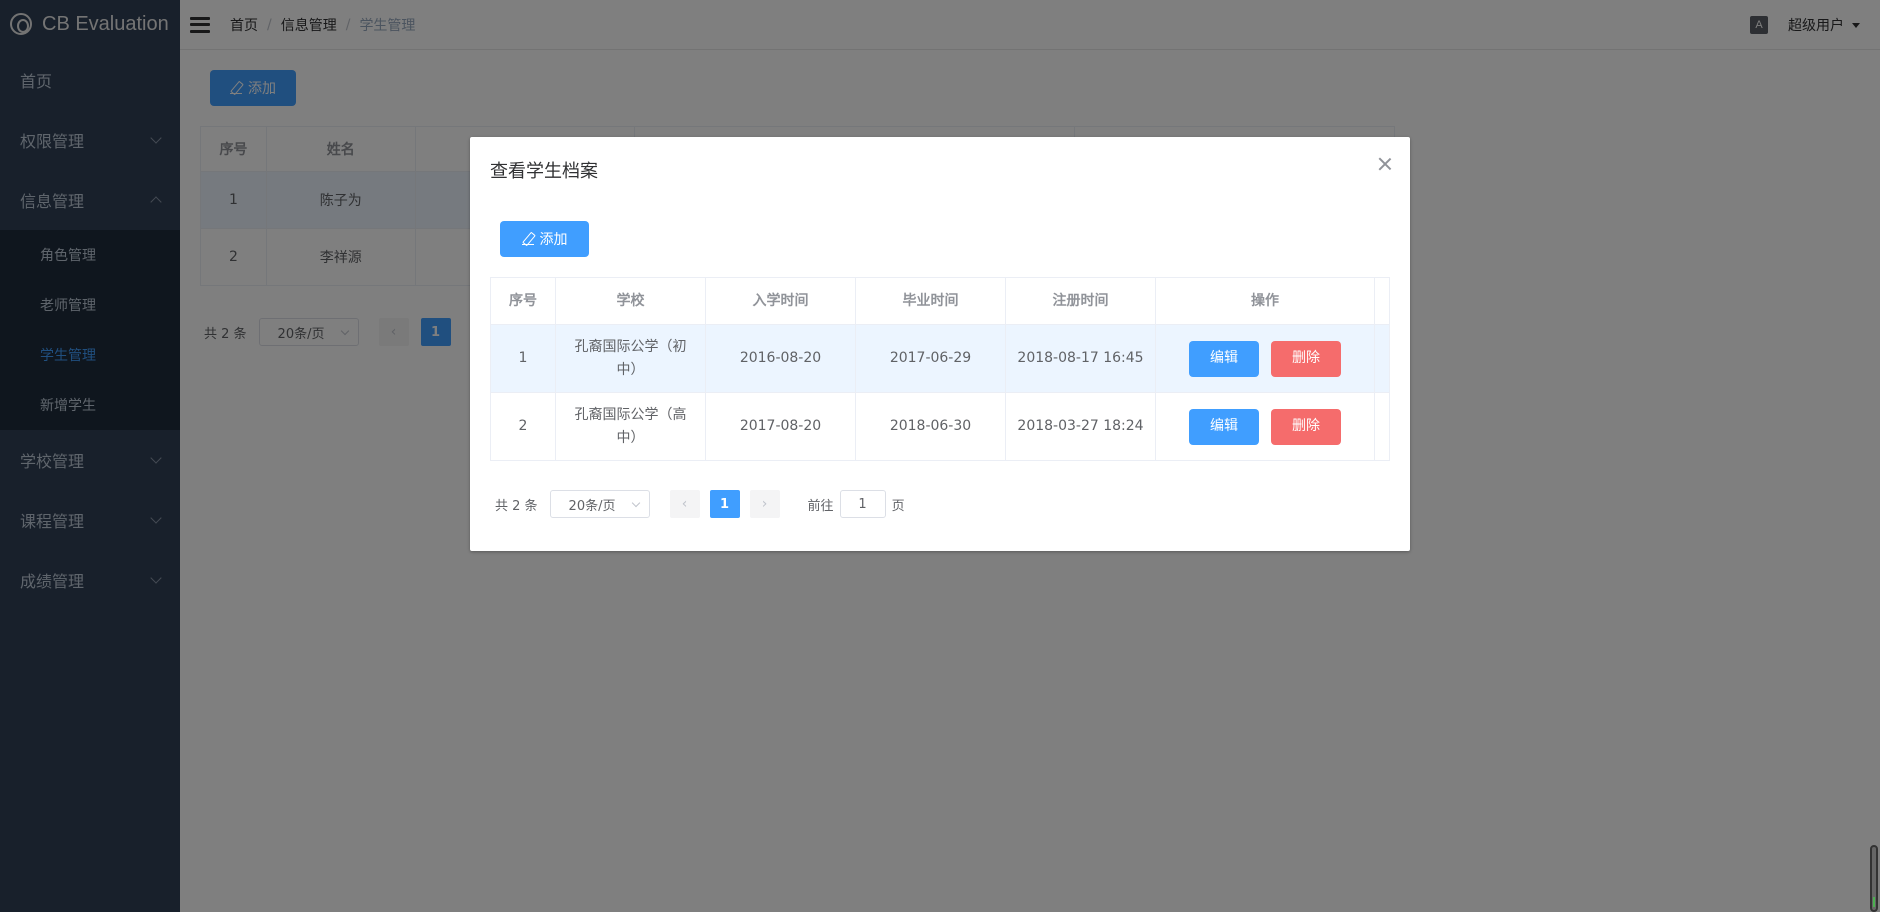 The height and width of the screenshot is (912, 1880). I want to click on table-header: 序号 学校 入学时间 毕业时间 注册时间 操作, so click(940, 301).